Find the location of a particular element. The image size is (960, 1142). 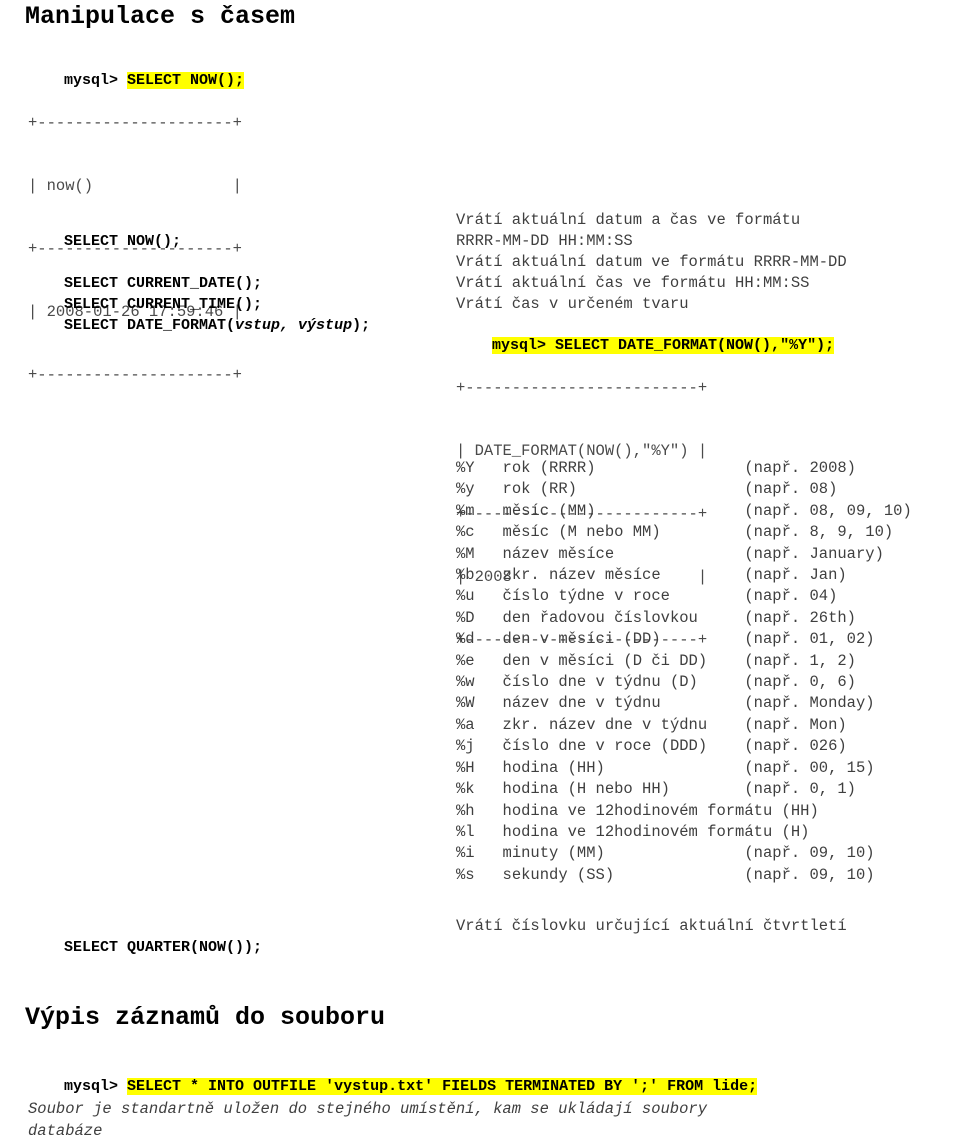

format-specifier-code: %j is located at coordinates (479, 746).